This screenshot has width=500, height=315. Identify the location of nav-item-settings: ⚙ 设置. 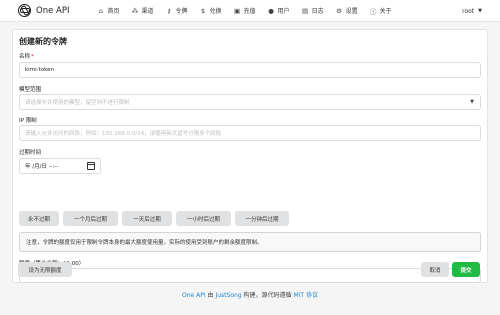
(347, 11).